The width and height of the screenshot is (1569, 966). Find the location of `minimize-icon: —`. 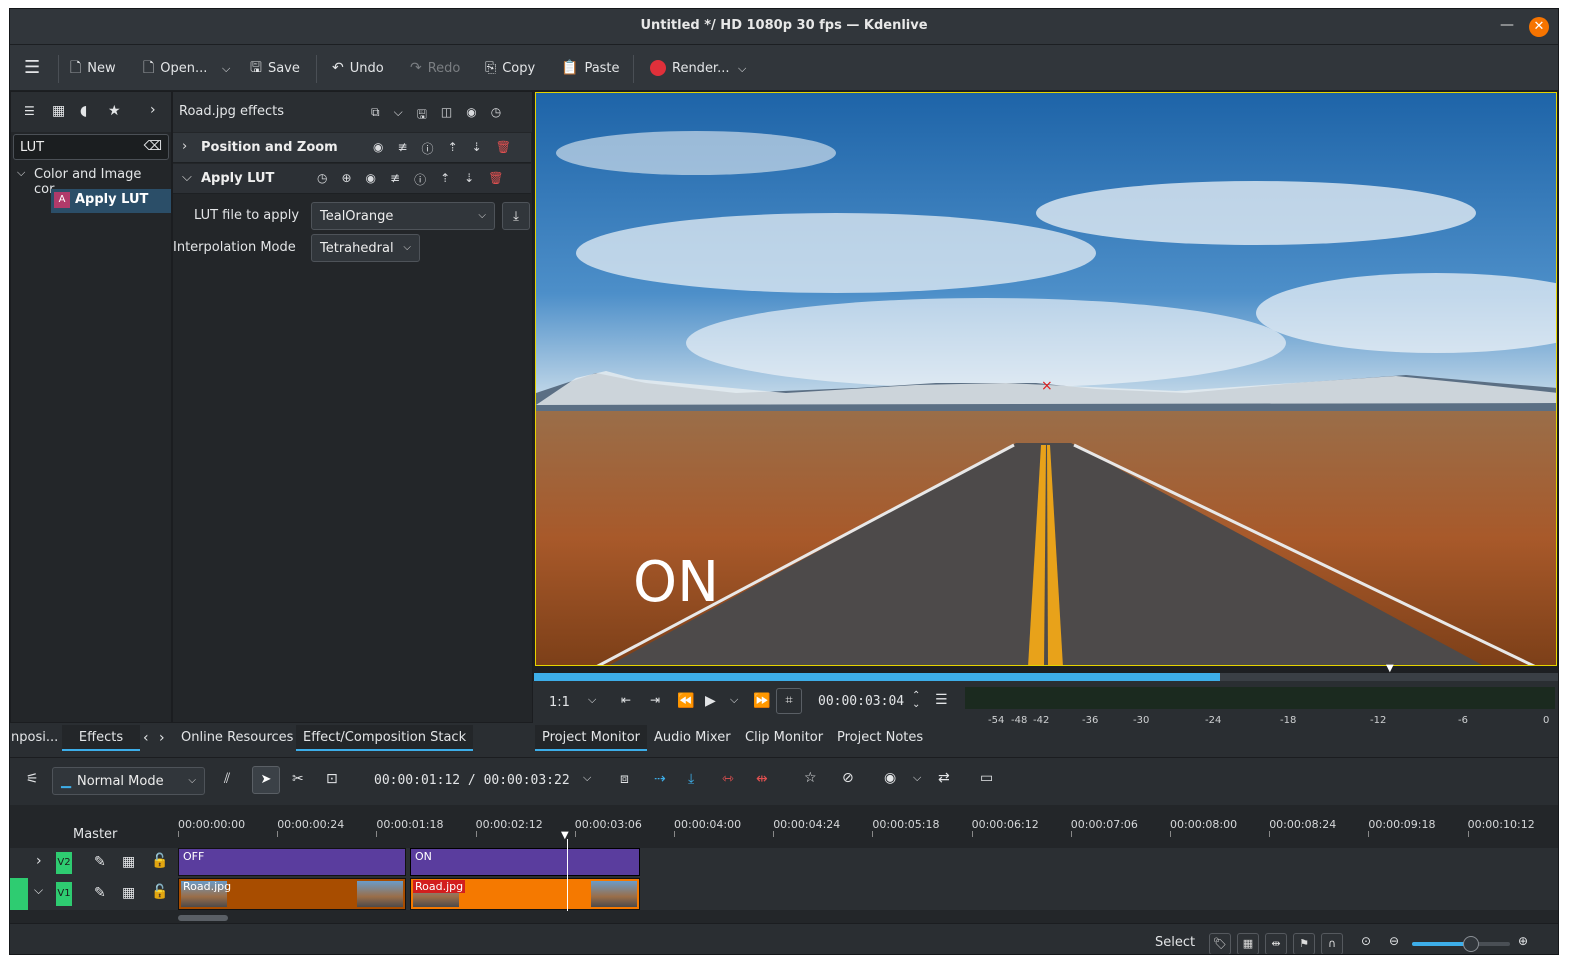

minimize-icon: — is located at coordinates (1507, 25).